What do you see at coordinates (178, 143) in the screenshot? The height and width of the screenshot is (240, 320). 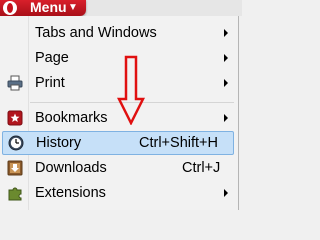 I see `menu-item-shortcut: Ctrl+Shift+H` at bounding box center [178, 143].